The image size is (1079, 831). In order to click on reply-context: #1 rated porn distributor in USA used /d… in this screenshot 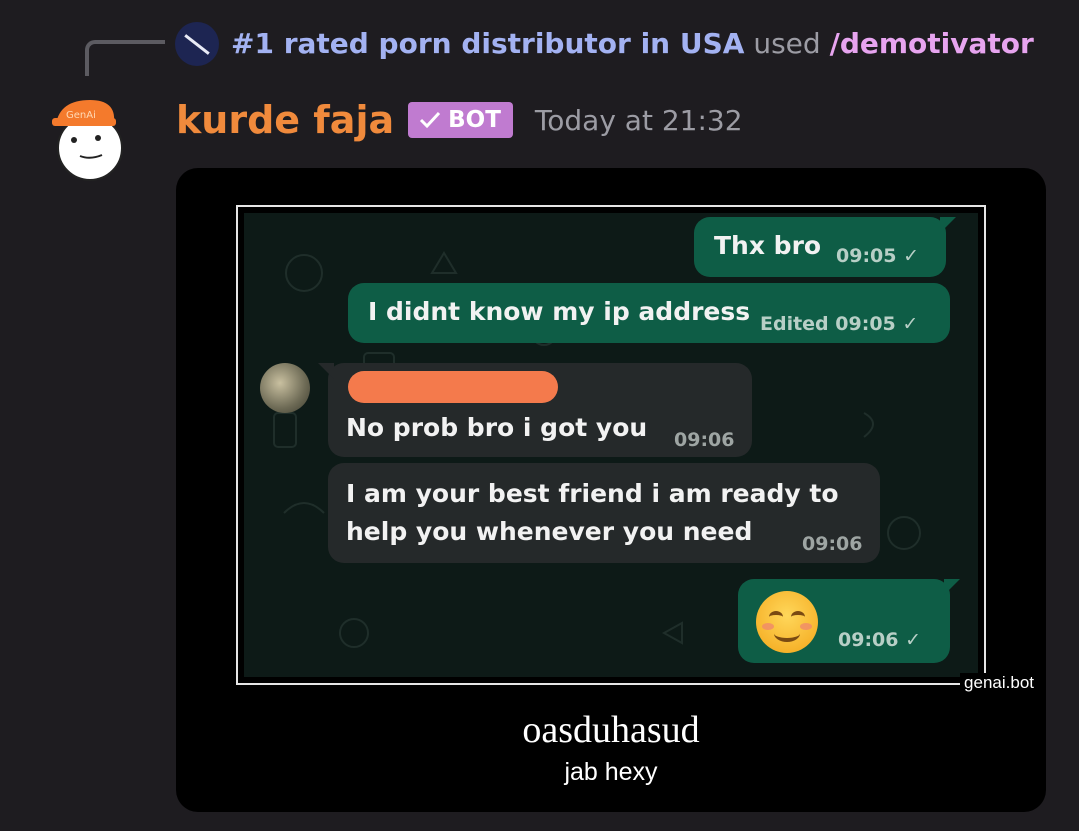, I will do `click(632, 44)`.